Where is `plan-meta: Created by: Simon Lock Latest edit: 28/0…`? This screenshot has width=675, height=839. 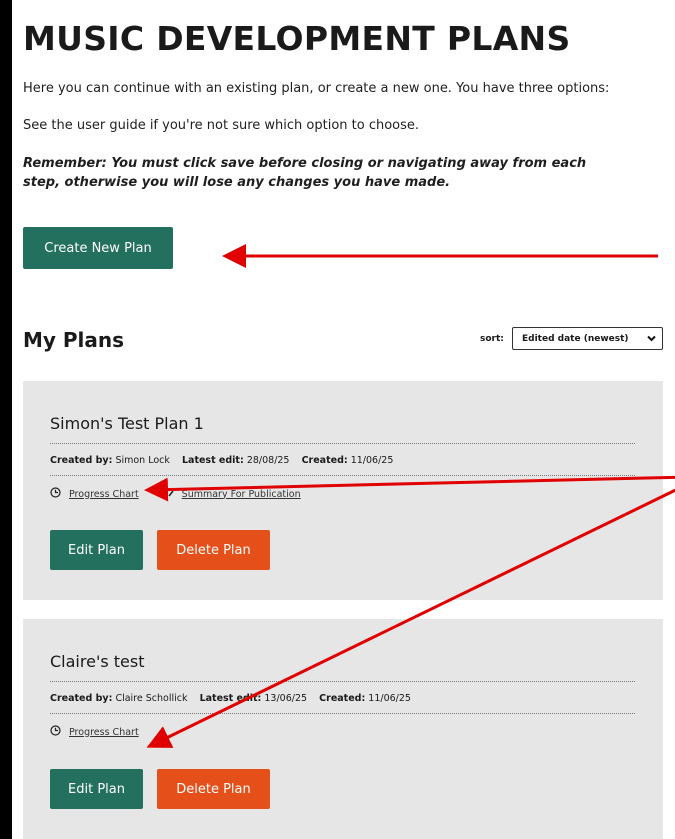 plan-meta: Created by: Simon Lock Latest edit: 28/0… is located at coordinates (222, 460).